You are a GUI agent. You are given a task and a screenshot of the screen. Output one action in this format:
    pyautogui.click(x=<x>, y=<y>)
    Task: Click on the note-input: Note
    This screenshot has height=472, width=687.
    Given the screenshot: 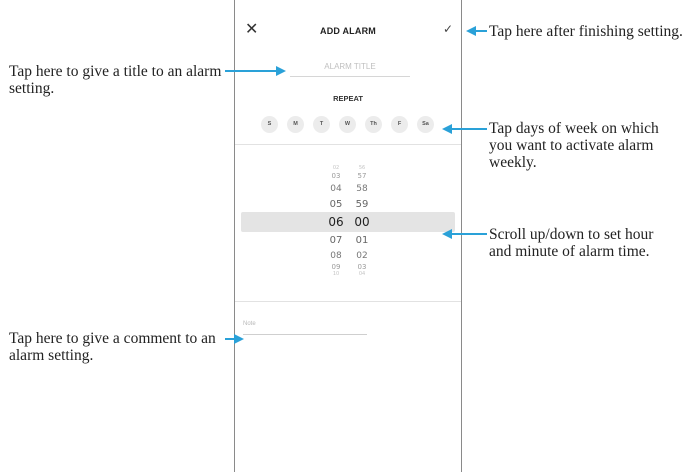 What is the action you would take?
    pyautogui.click(x=305, y=328)
    